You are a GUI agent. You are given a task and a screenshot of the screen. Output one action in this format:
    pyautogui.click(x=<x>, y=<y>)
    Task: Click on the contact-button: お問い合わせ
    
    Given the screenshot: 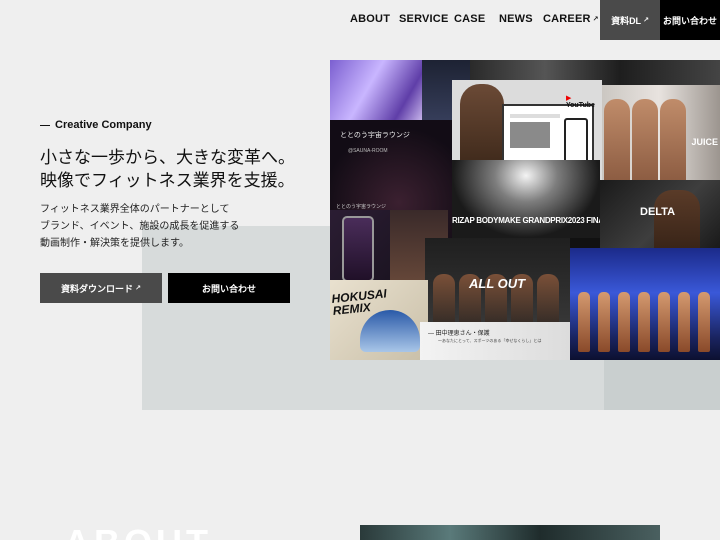 What is the action you would take?
    pyautogui.click(x=690, y=20)
    